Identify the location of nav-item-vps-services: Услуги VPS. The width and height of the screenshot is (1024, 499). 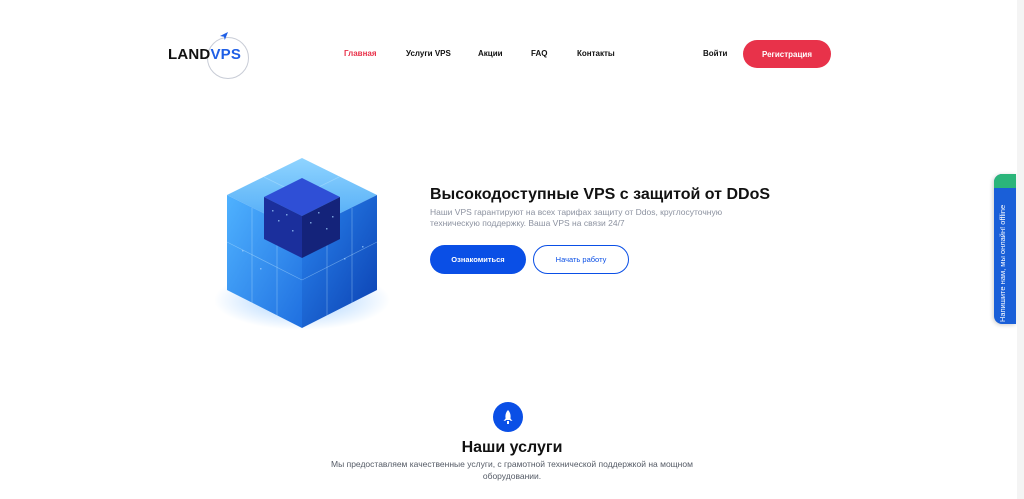
(428, 53).